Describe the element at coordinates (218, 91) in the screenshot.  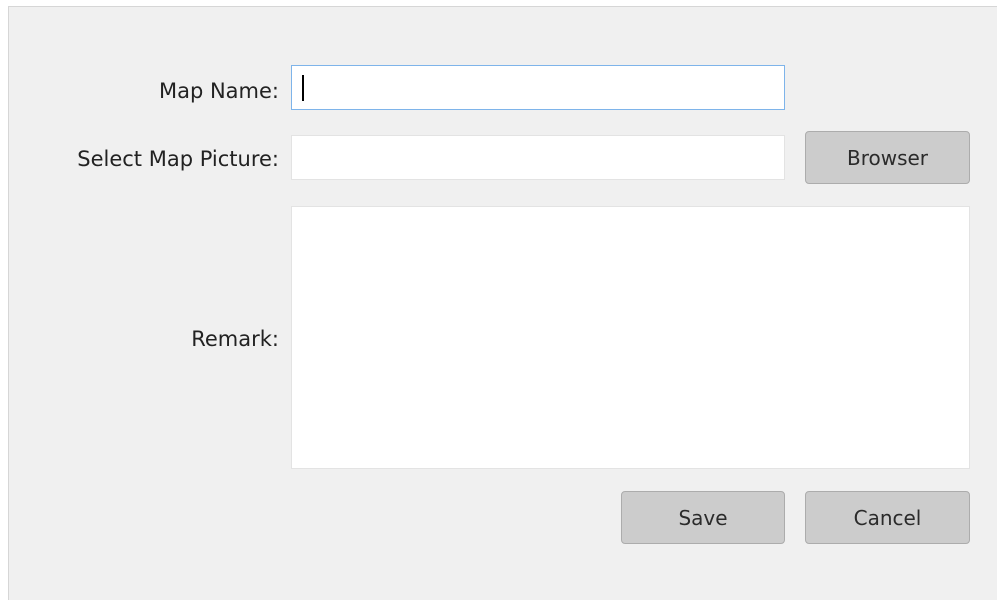
I see `map-name-label: Map Name:` at that location.